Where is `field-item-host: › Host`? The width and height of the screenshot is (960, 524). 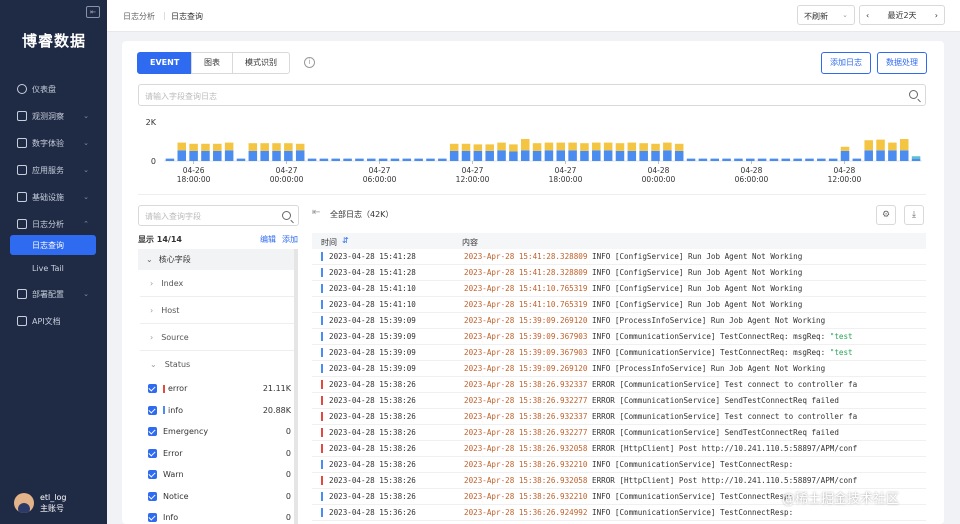
field-item-host: › Host is located at coordinates (217, 310).